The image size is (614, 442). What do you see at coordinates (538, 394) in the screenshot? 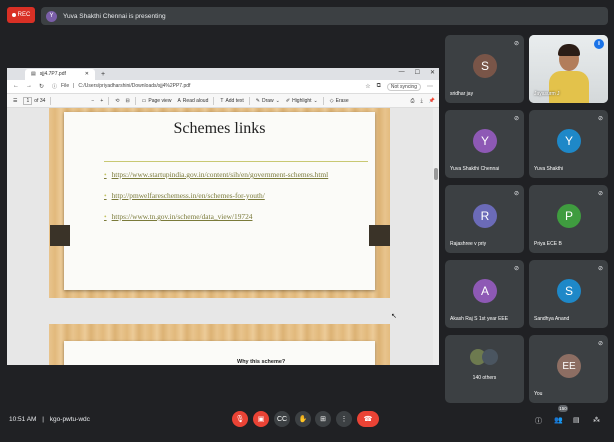
I see `participant-name: You` at bounding box center [538, 394].